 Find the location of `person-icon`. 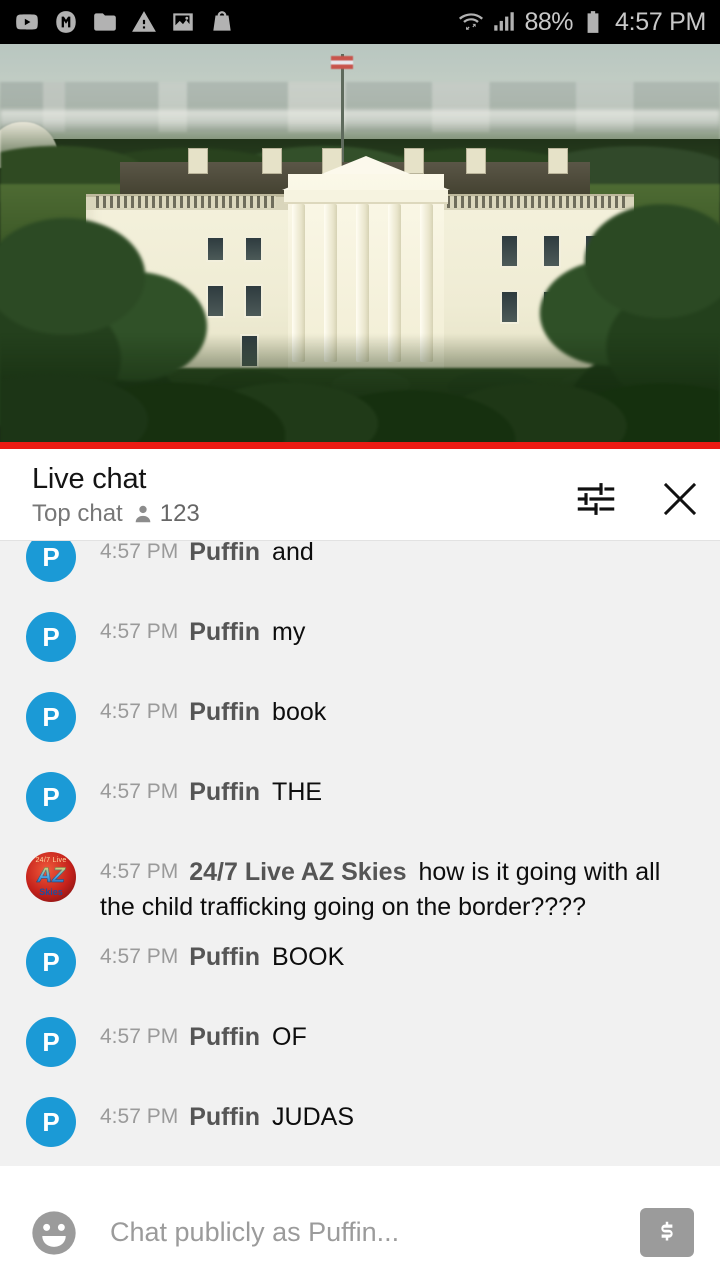

person-icon is located at coordinates (143, 514).